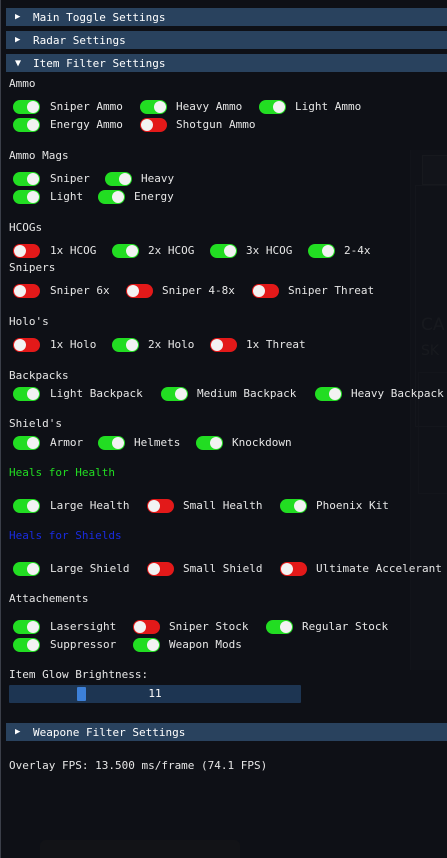 The image size is (447, 858). I want to click on toggle-holo-2x, so click(125, 345).